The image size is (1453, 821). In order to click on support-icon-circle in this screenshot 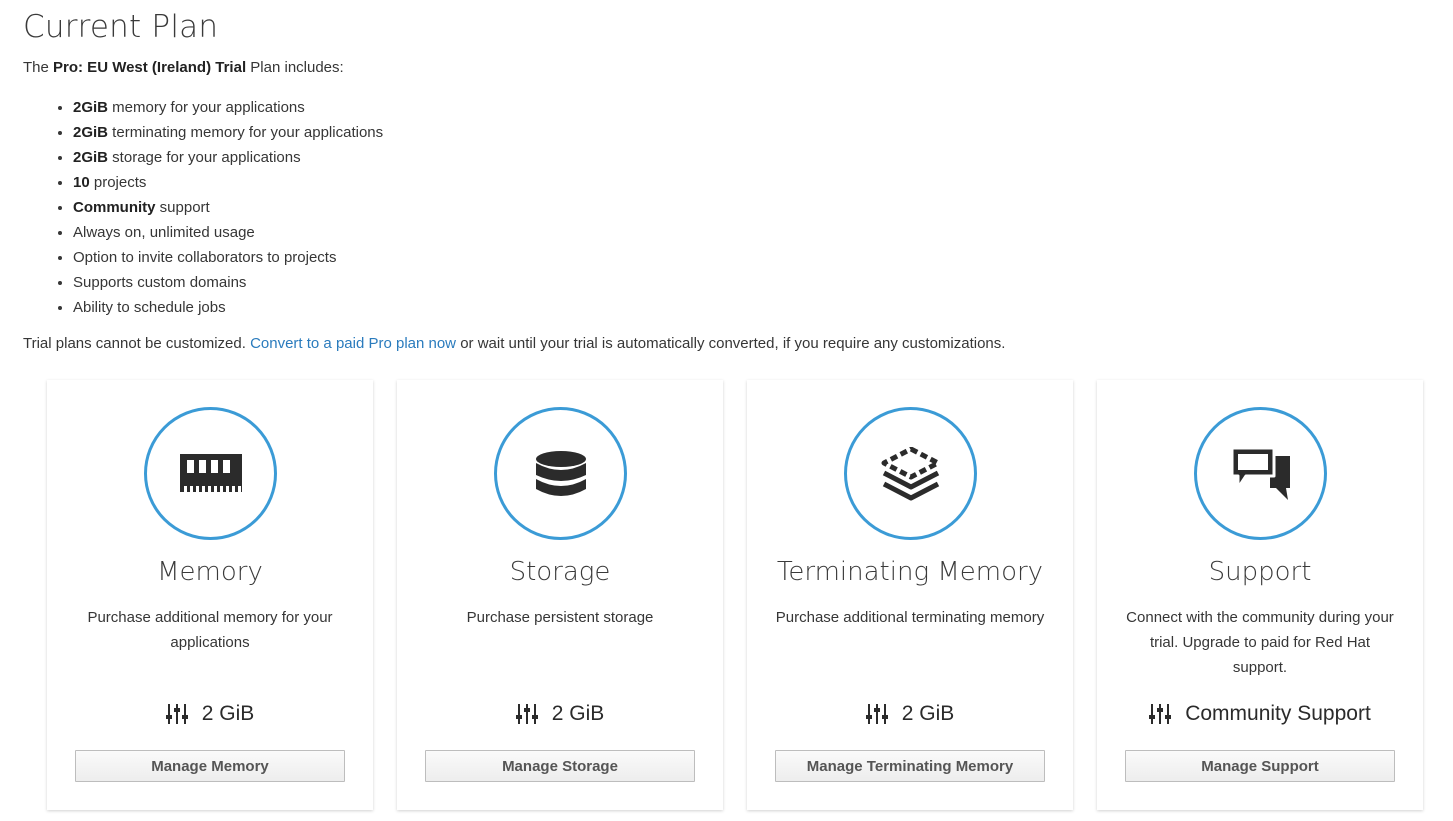, I will do `click(1260, 473)`.